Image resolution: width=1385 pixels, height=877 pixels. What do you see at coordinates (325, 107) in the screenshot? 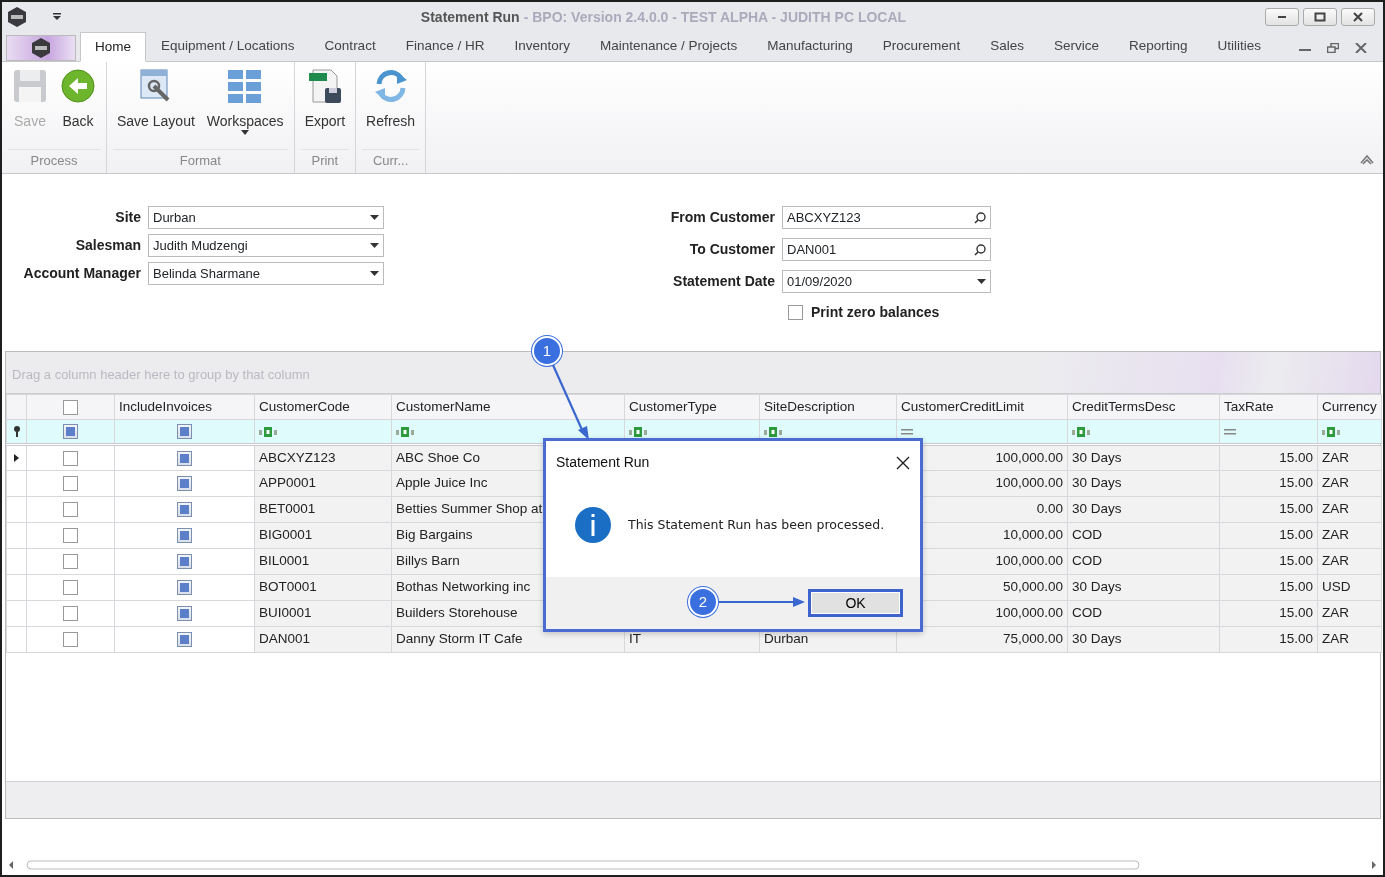
I see `ribbon-button: Export` at bounding box center [325, 107].